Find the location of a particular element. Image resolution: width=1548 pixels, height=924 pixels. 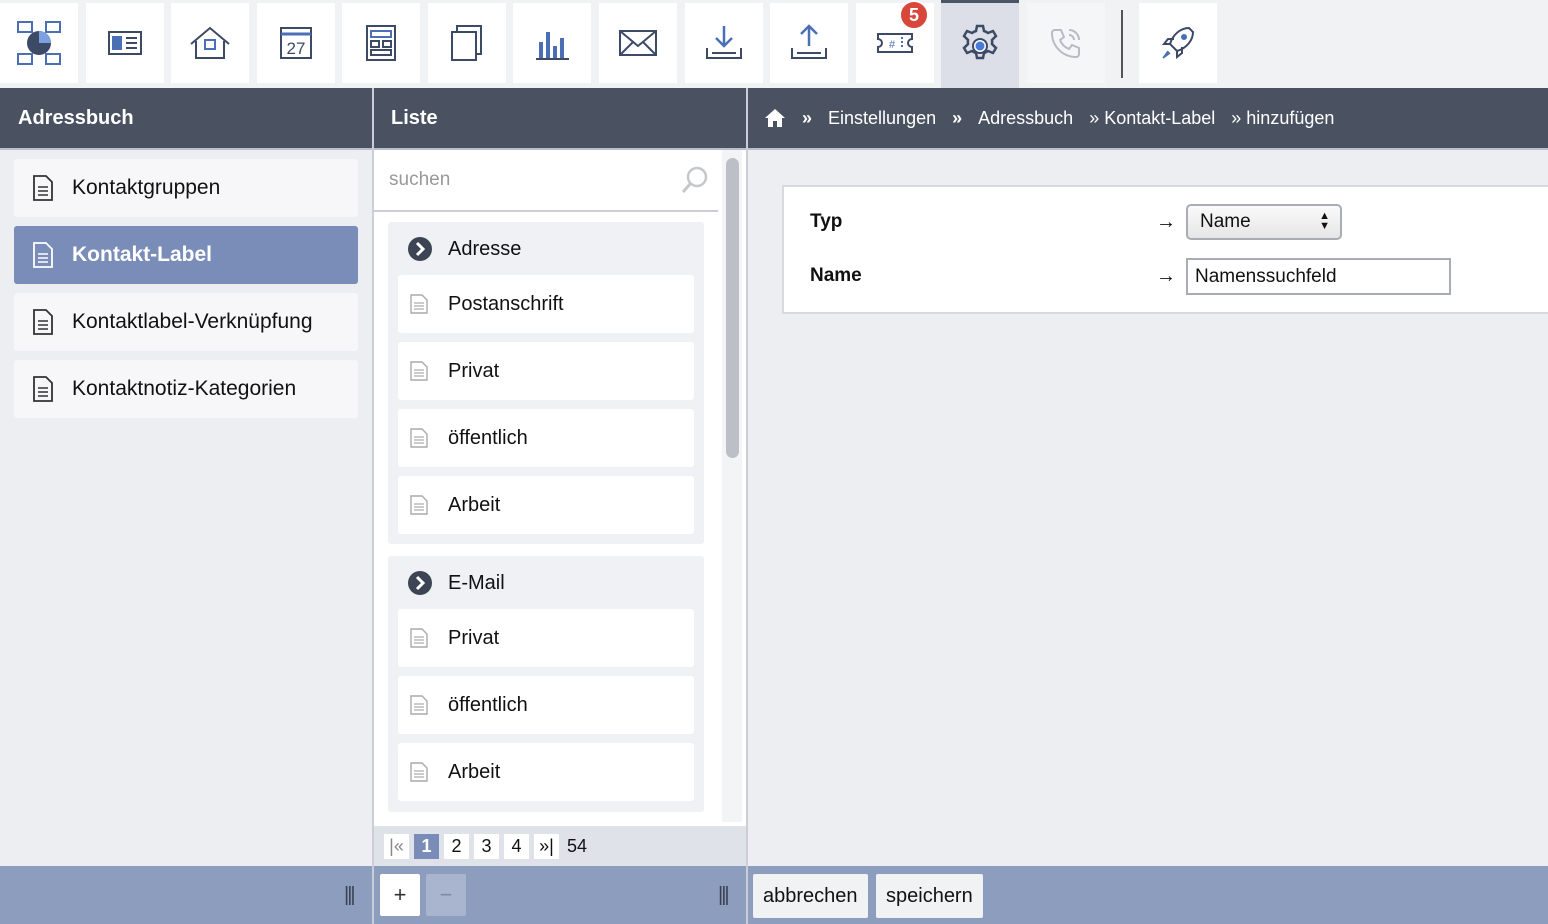

layout-icon is located at coordinates (381, 43).